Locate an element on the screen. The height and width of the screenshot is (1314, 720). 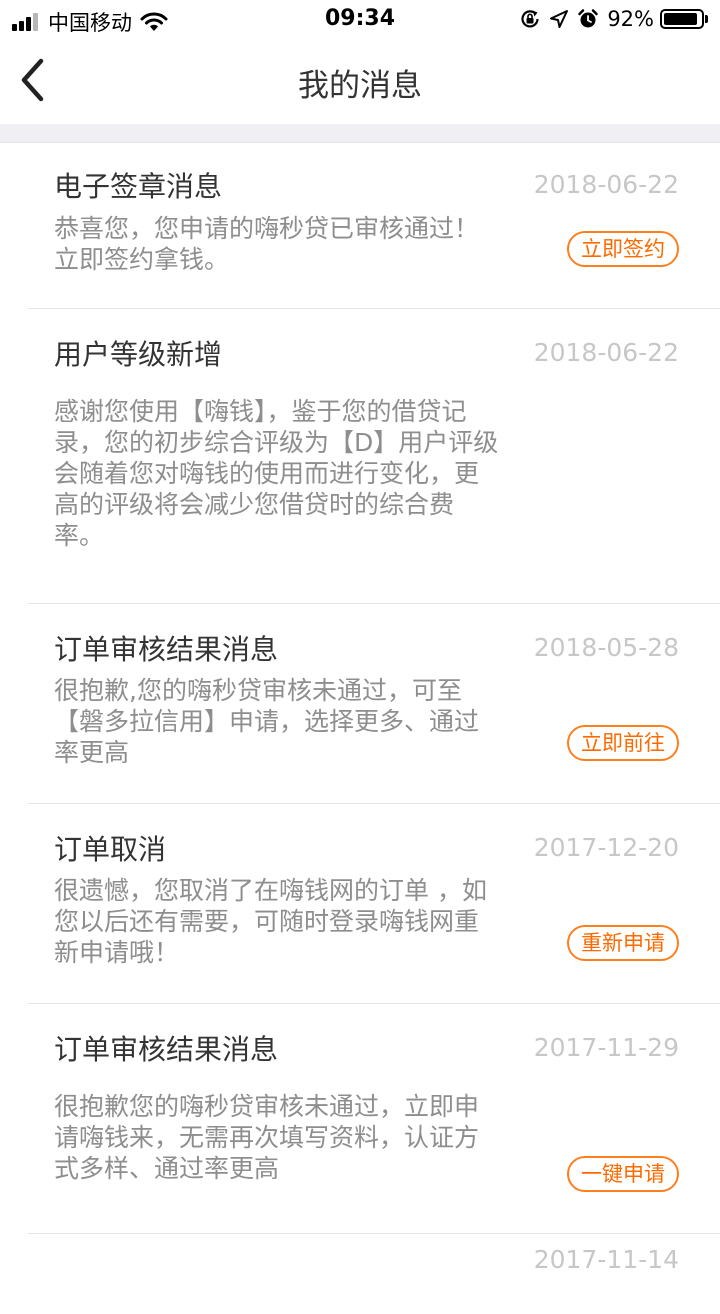
message-date: 2018-05-28 is located at coordinates (606, 647).